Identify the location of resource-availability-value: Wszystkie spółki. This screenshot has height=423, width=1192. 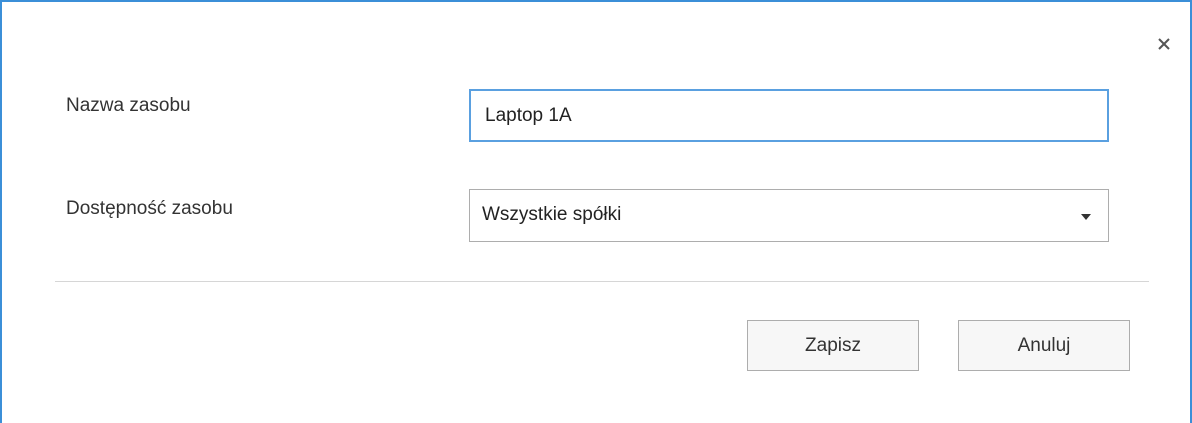
(552, 214).